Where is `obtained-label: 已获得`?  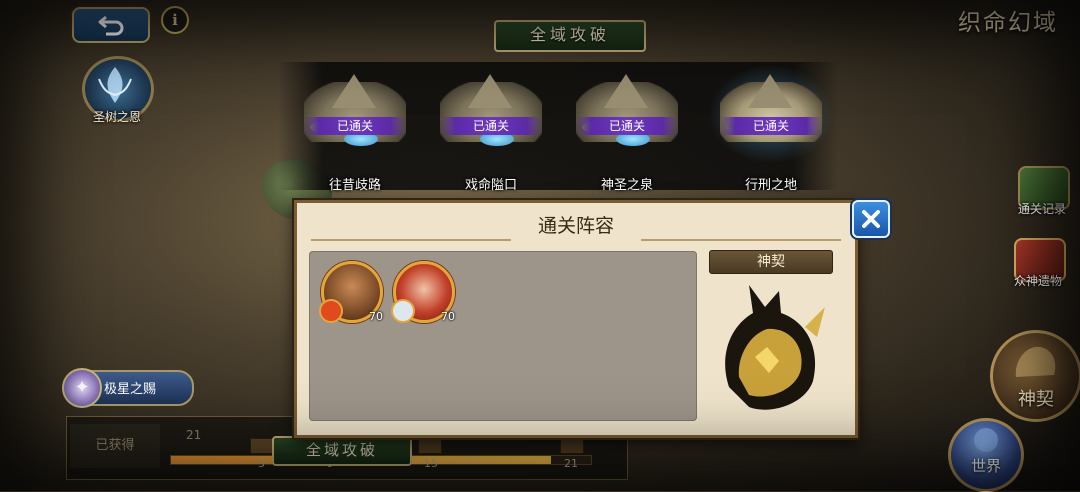 obtained-label: 已获得 is located at coordinates (115, 446).